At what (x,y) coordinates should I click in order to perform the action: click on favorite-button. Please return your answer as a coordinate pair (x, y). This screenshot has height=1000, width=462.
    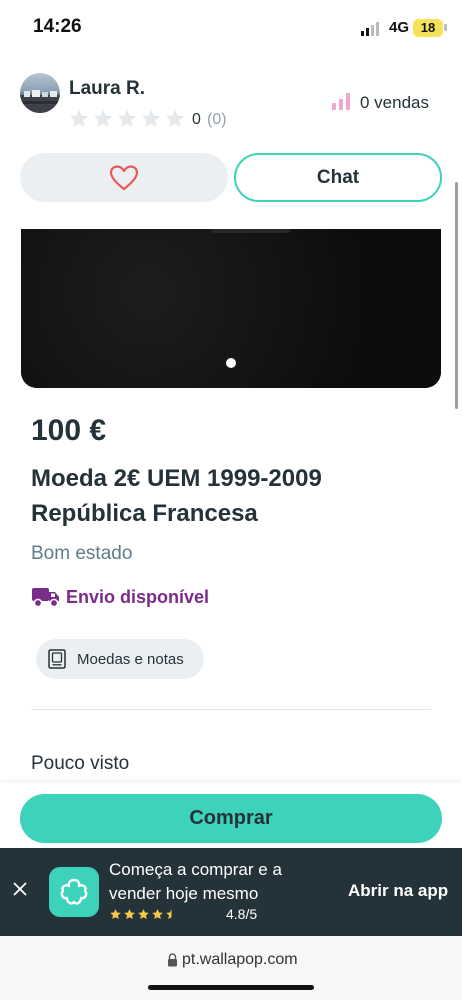
    Looking at the image, I should click on (124, 177).